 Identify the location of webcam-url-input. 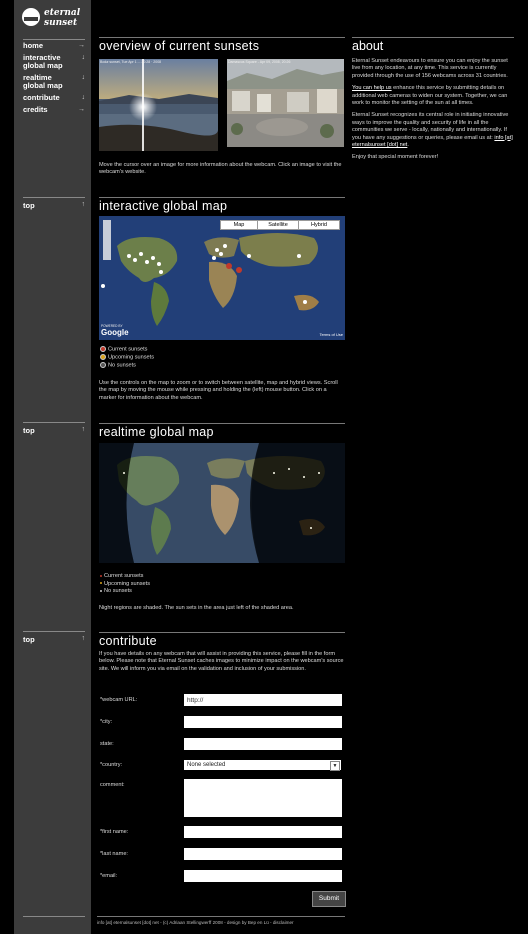
(263, 700).